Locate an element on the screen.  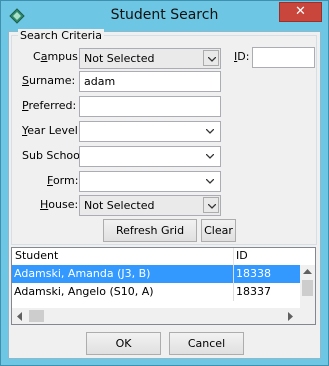
preferred-label: Preferred: is located at coordinates (49, 105).